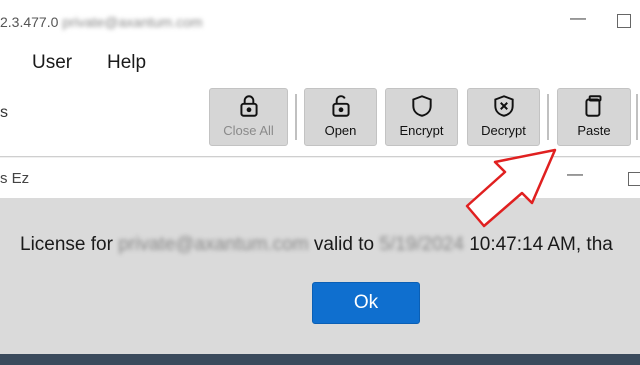  I want to click on menu-help: Help, so click(126, 63).